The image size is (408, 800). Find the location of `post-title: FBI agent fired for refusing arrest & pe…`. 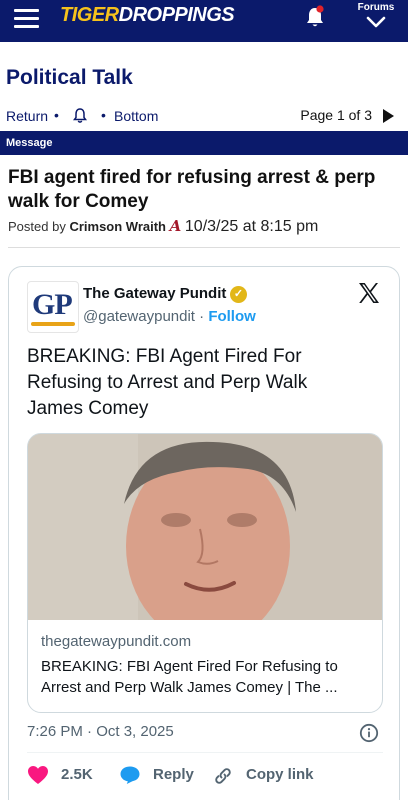

post-title: FBI agent fired for refusing arrest & pe… is located at coordinates (192, 189).